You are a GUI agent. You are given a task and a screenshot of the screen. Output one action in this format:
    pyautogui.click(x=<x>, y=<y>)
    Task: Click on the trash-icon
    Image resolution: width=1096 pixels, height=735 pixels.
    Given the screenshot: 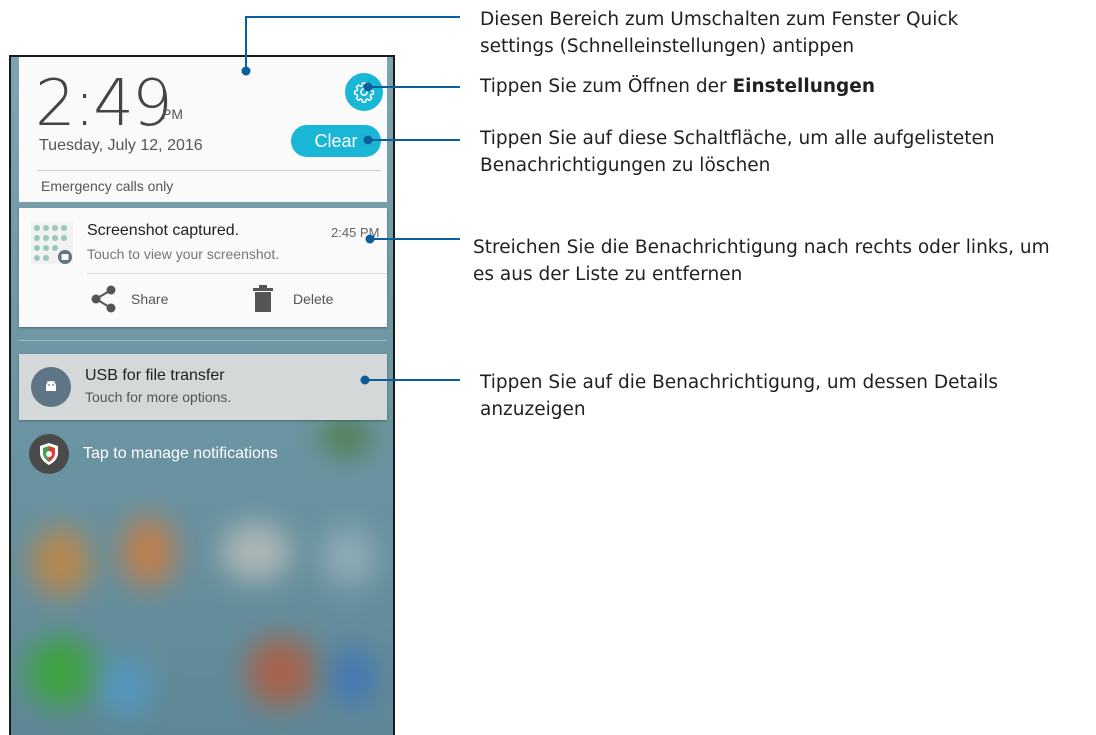 What is the action you would take?
    pyautogui.click(x=263, y=298)
    